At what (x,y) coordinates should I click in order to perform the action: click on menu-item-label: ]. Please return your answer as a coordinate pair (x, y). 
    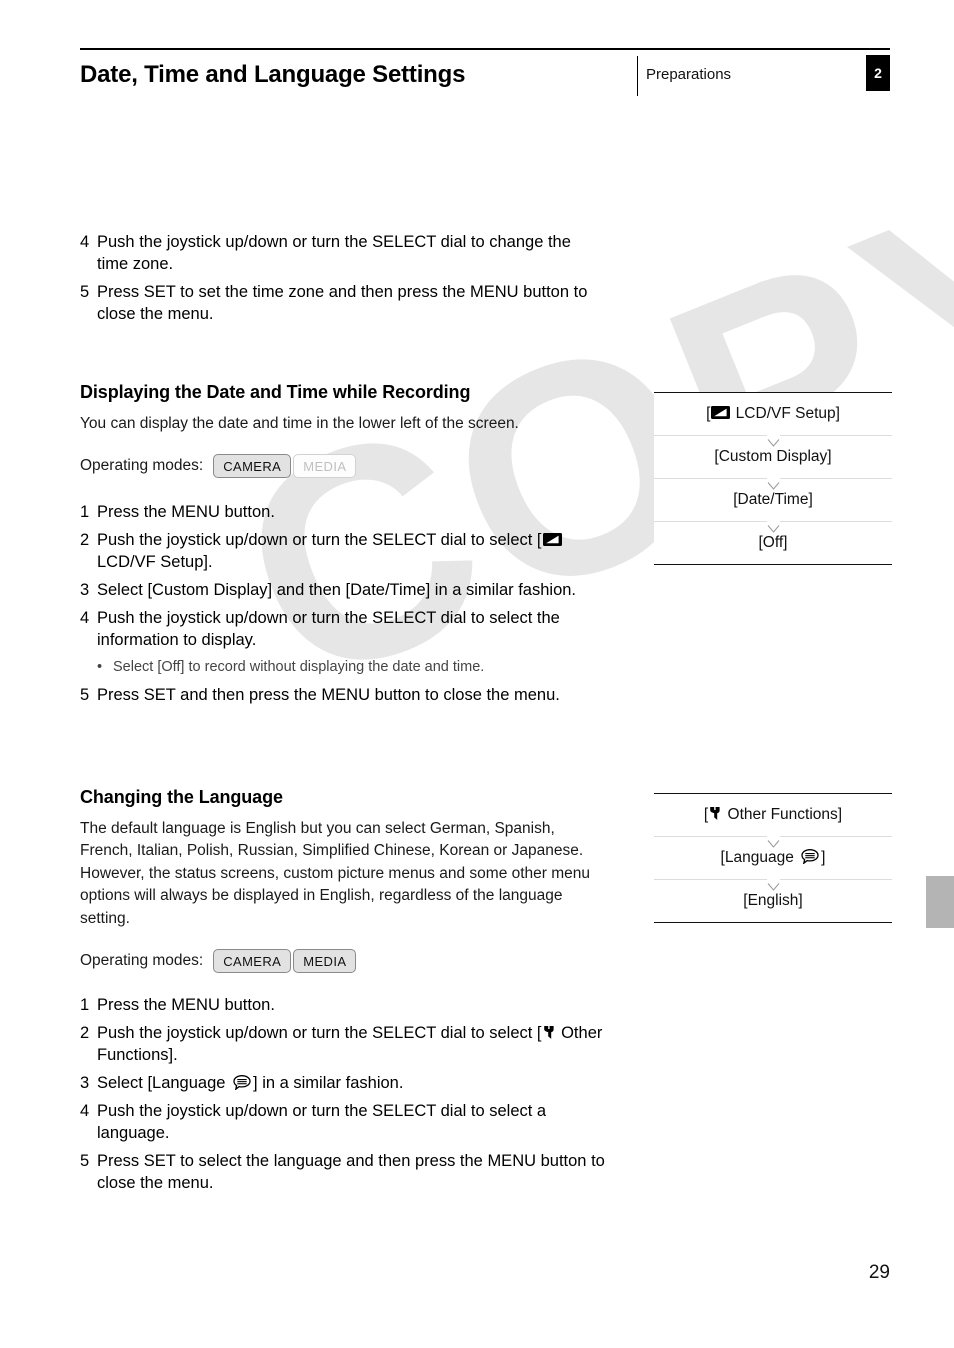
    Looking at the image, I should click on (823, 857).